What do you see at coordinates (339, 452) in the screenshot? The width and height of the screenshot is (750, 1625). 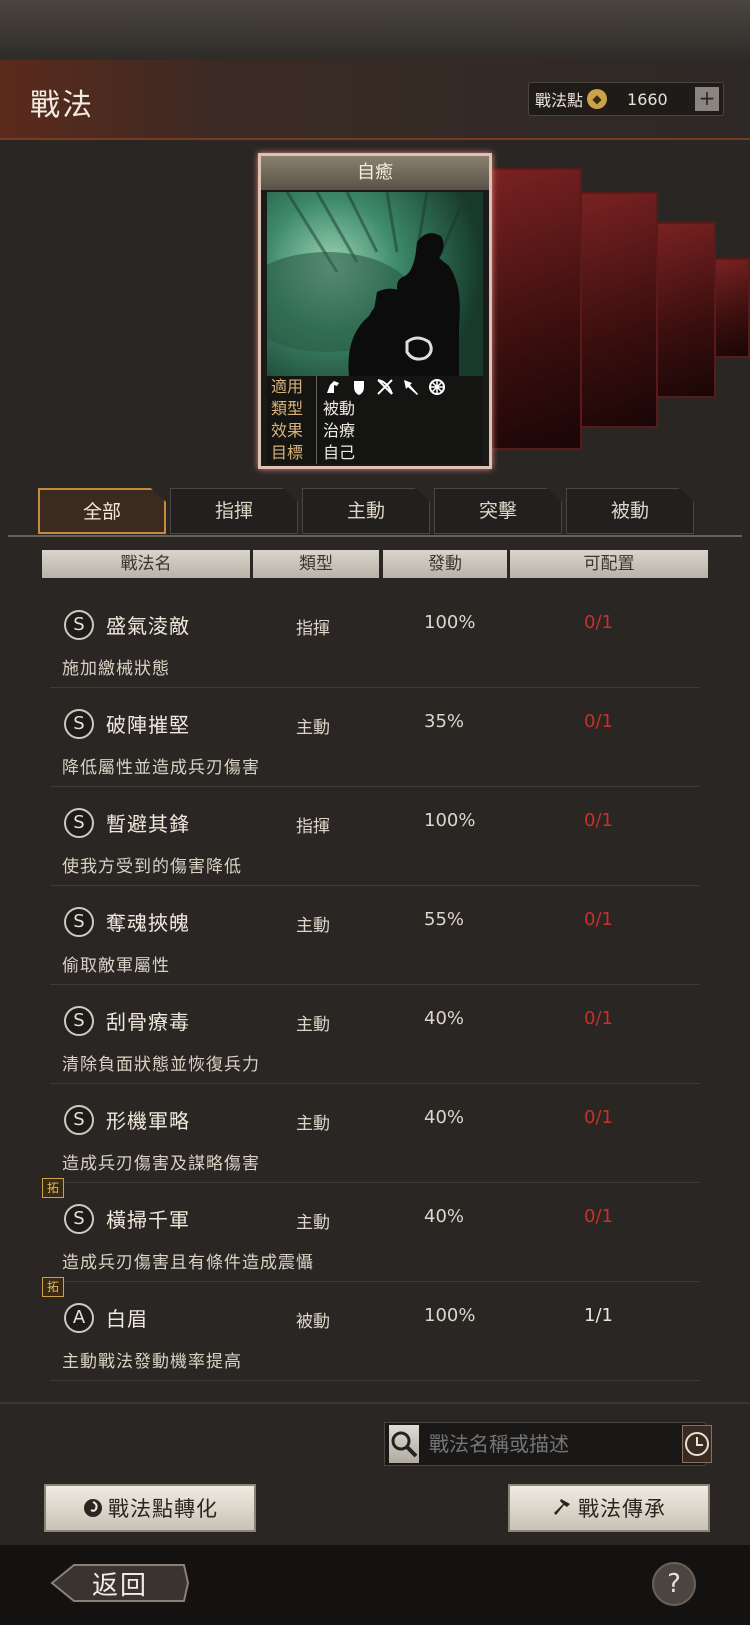 I see `target-value: 自己` at bounding box center [339, 452].